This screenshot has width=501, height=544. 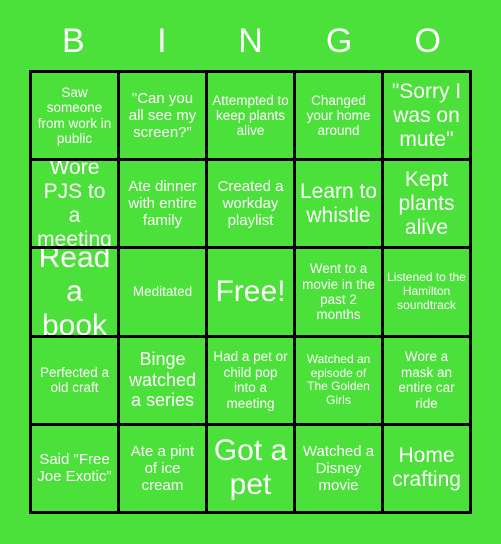 I want to click on header-letter-g: G, so click(x=339, y=41).